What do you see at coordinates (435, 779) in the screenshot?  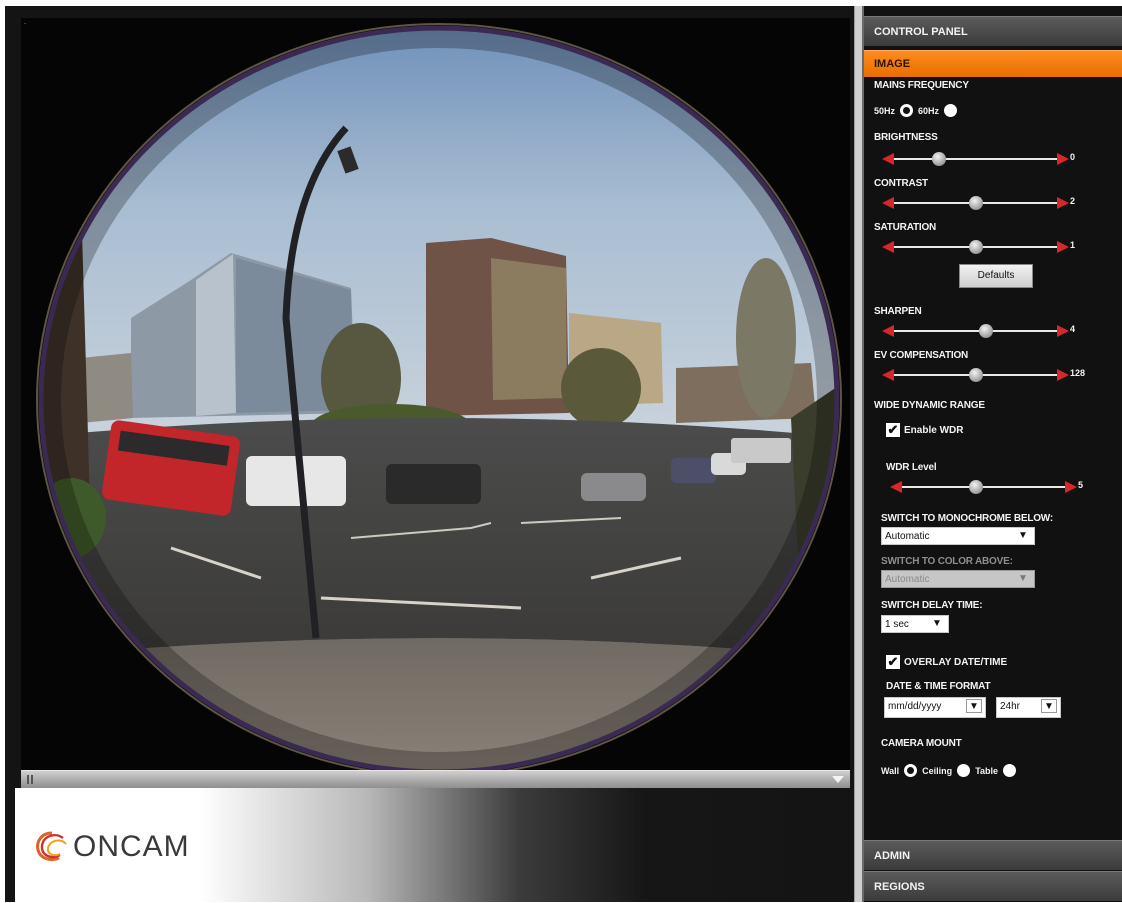 I see `video-scrubber` at bounding box center [435, 779].